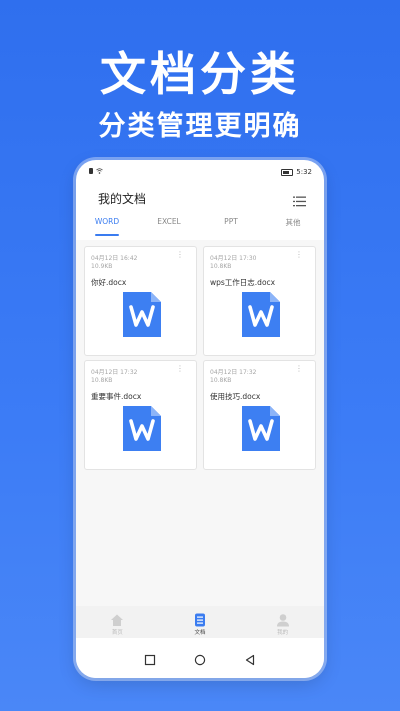  I want to click on nav-profile: 我的, so click(282, 622).